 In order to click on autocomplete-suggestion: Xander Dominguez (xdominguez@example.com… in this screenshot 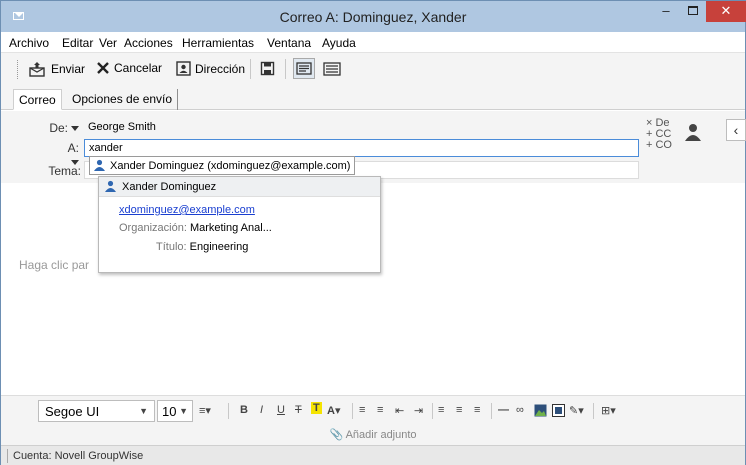, I will do `click(222, 165)`.